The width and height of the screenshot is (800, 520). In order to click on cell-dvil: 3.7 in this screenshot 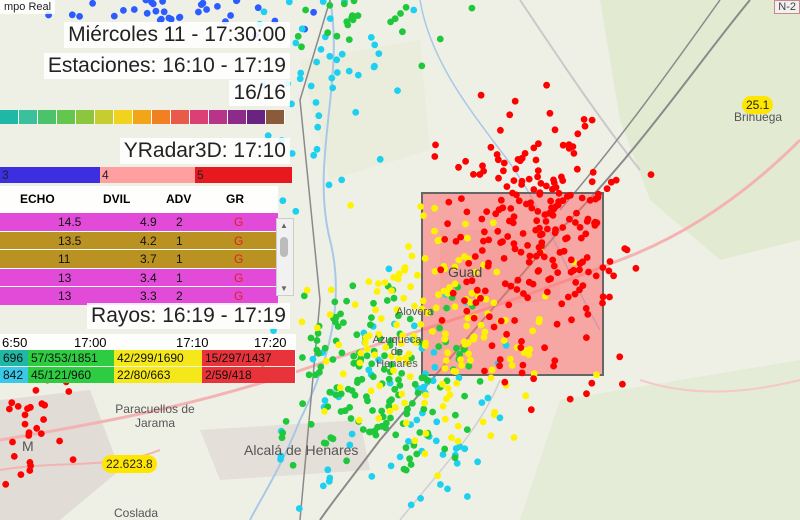, I will do `click(148, 259)`.